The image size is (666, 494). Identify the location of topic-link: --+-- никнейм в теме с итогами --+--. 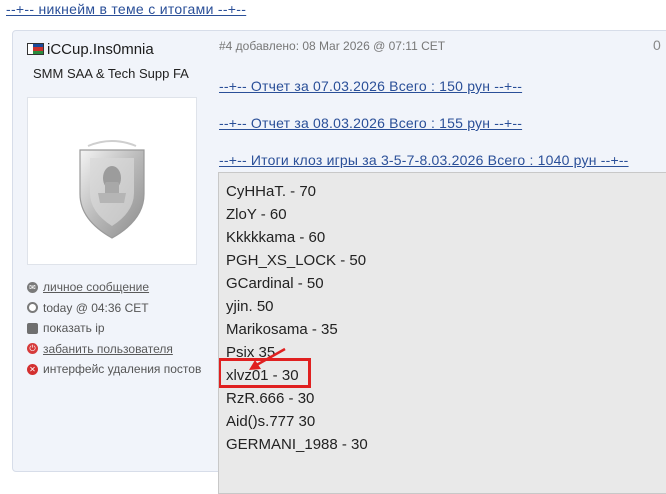
(126, 9).